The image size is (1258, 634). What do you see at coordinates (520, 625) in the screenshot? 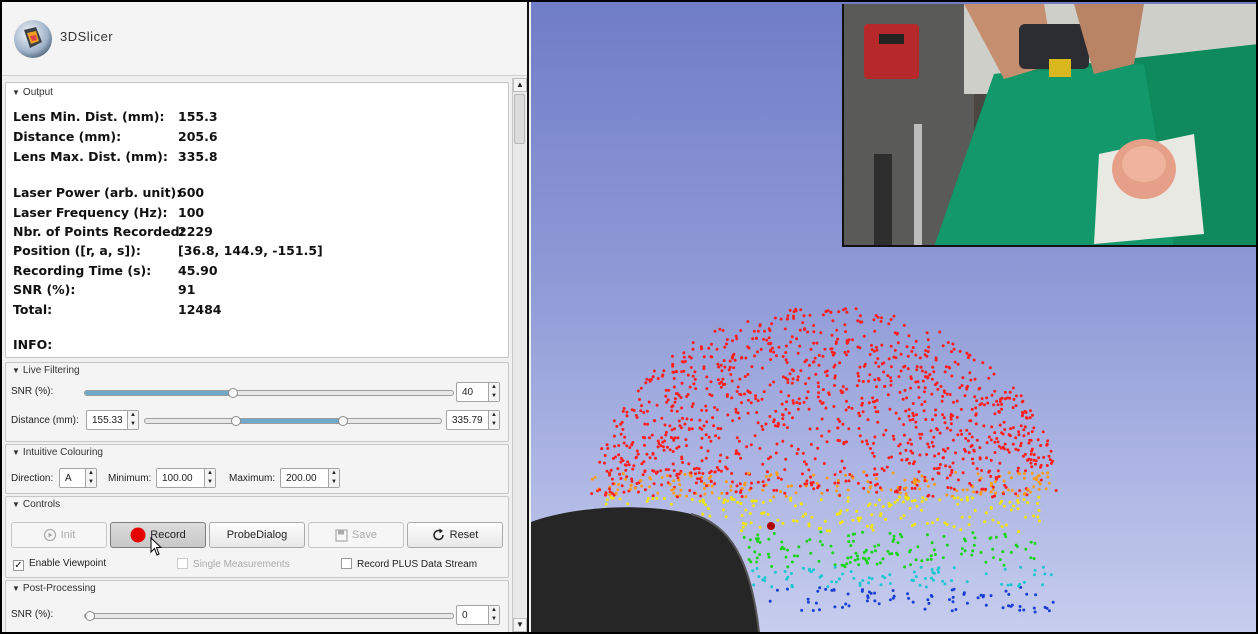
I see `scroll-down-arrow-icon: ▼` at bounding box center [520, 625].